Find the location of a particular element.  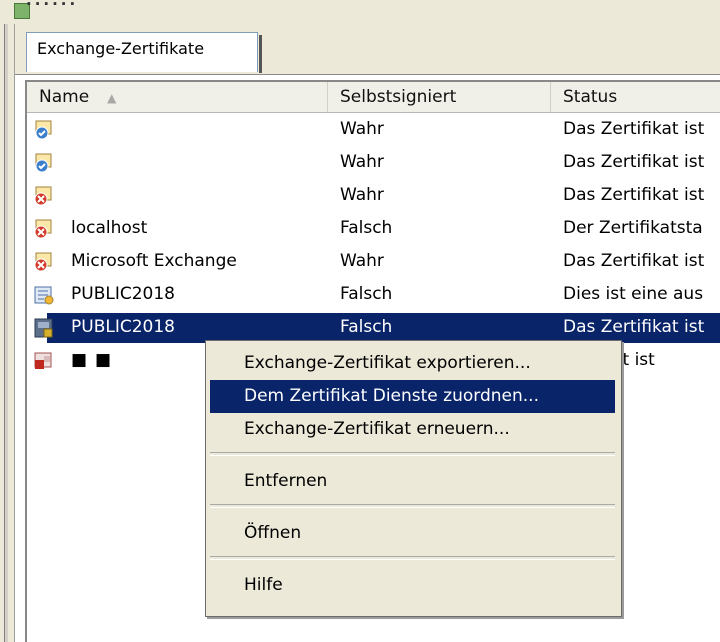

left-pane-edge is located at coordinates (7, 333).